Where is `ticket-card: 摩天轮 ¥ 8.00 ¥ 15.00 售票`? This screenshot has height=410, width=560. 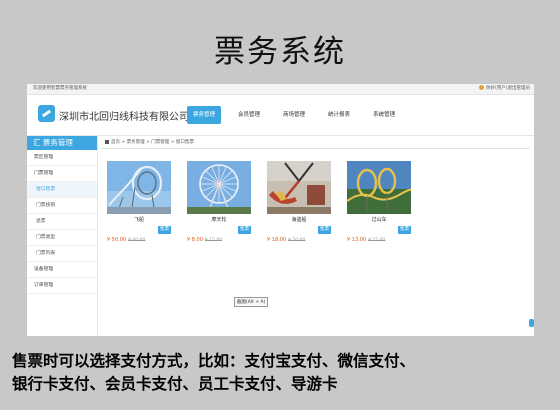 ticket-card: 摩天轮 ¥ 8.00 ¥ 15.00 售票 is located at coordinates (219, 202).